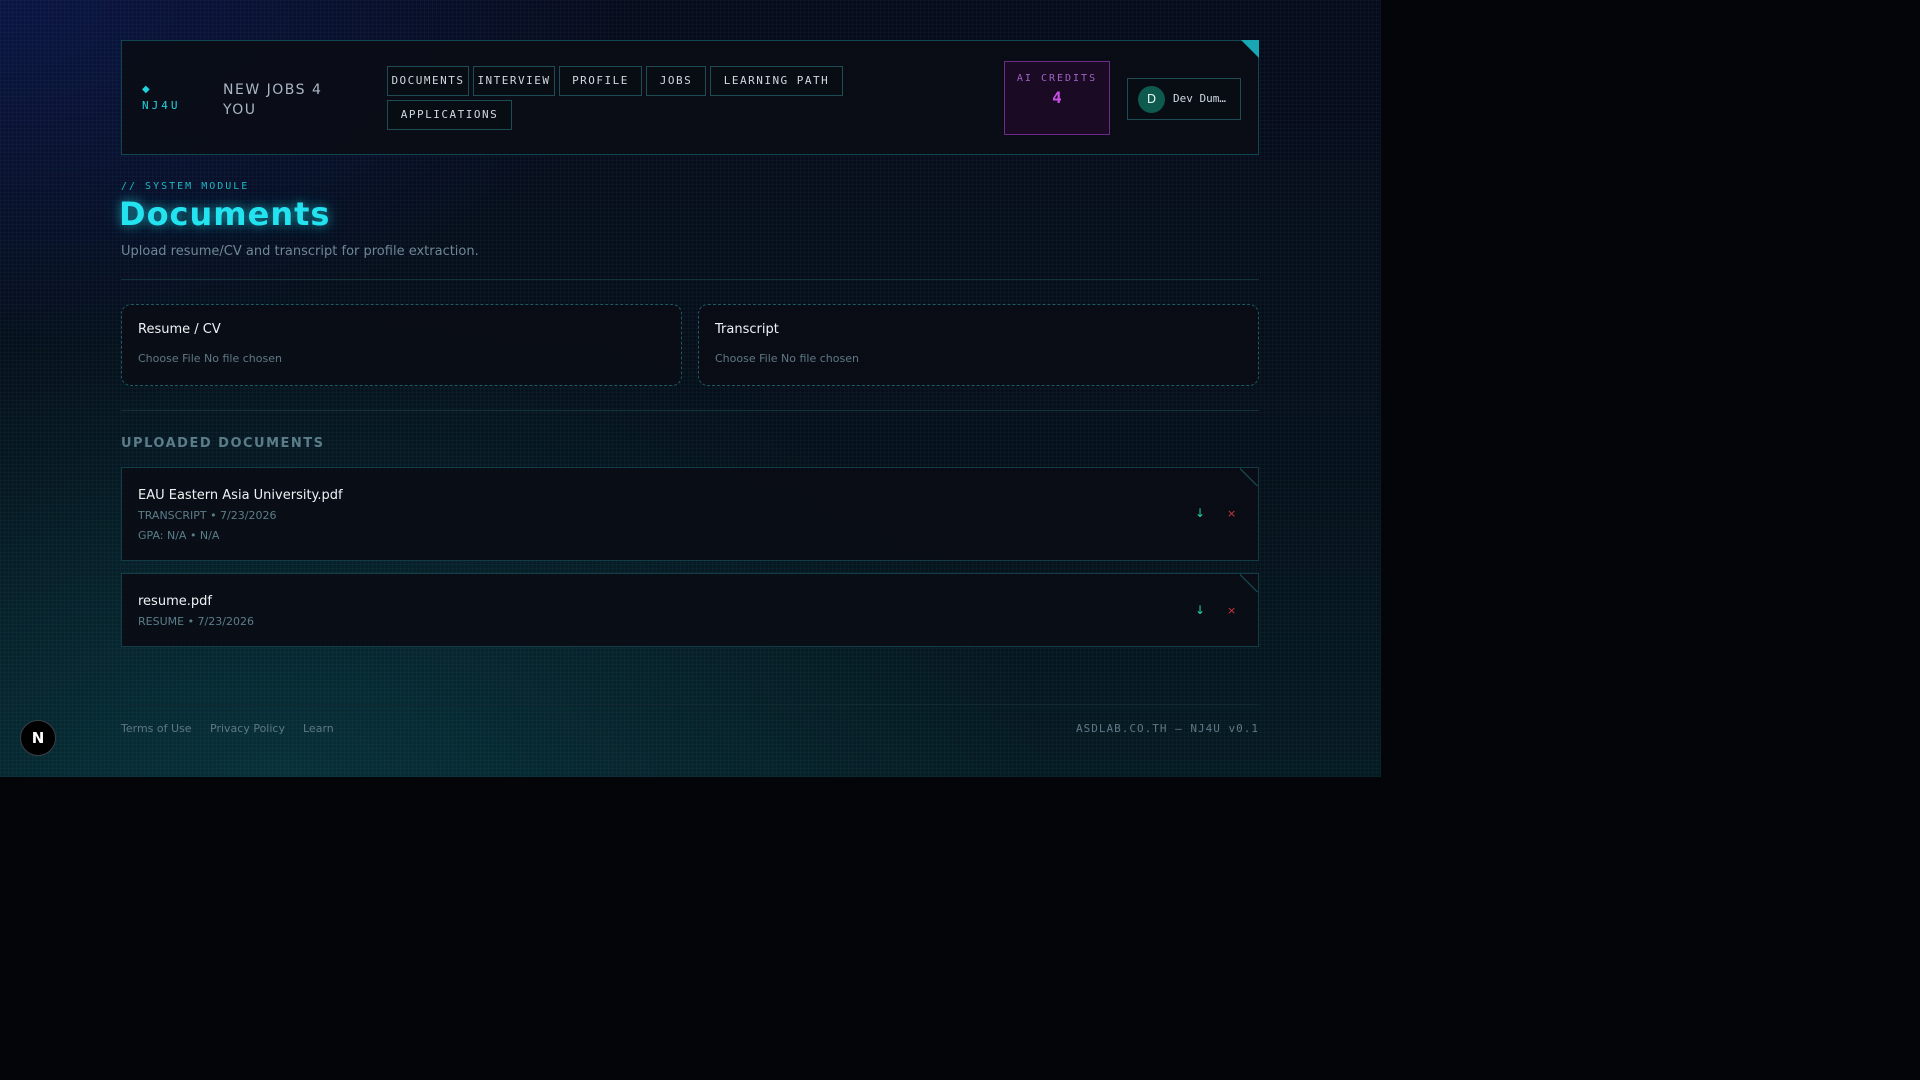  What do you see at coordinates (38, 738) in the screenshot?
I see `dev-badge-icon: N` at bounding box center [38, 738].